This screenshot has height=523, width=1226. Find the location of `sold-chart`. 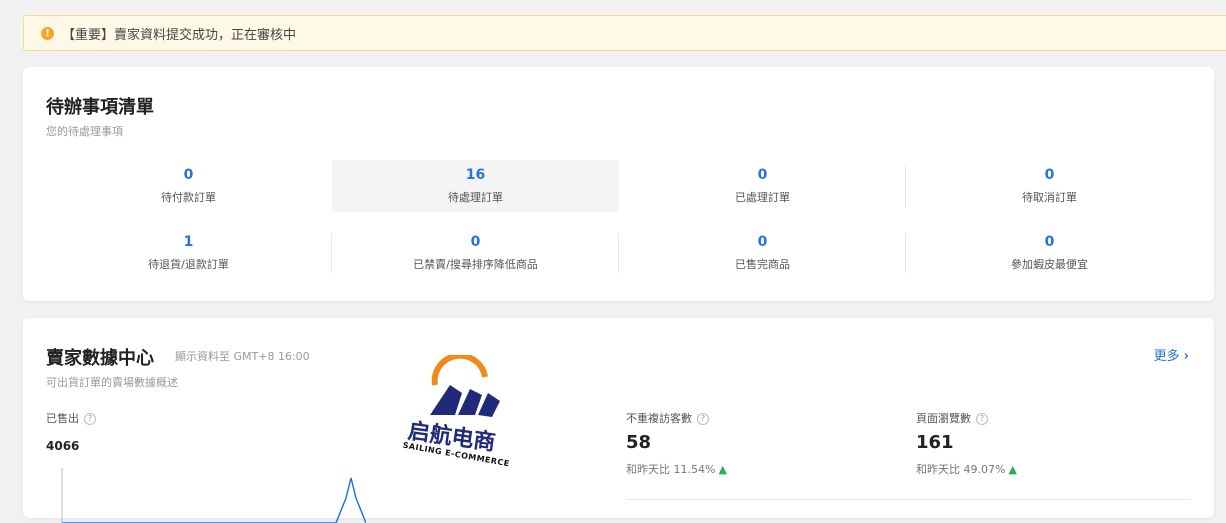

sold-chart is located at coordinates (213, 495).